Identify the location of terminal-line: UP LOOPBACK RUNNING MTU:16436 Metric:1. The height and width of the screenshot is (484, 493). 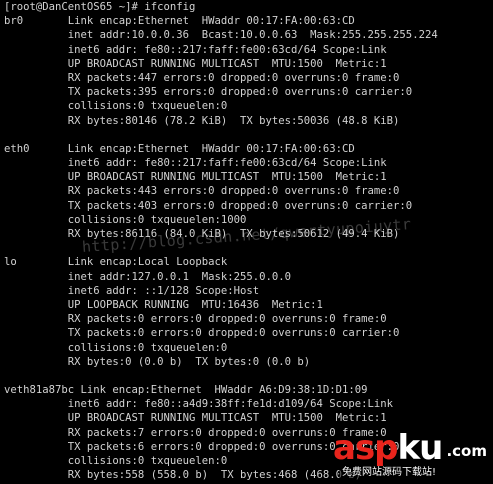
(163, 304).